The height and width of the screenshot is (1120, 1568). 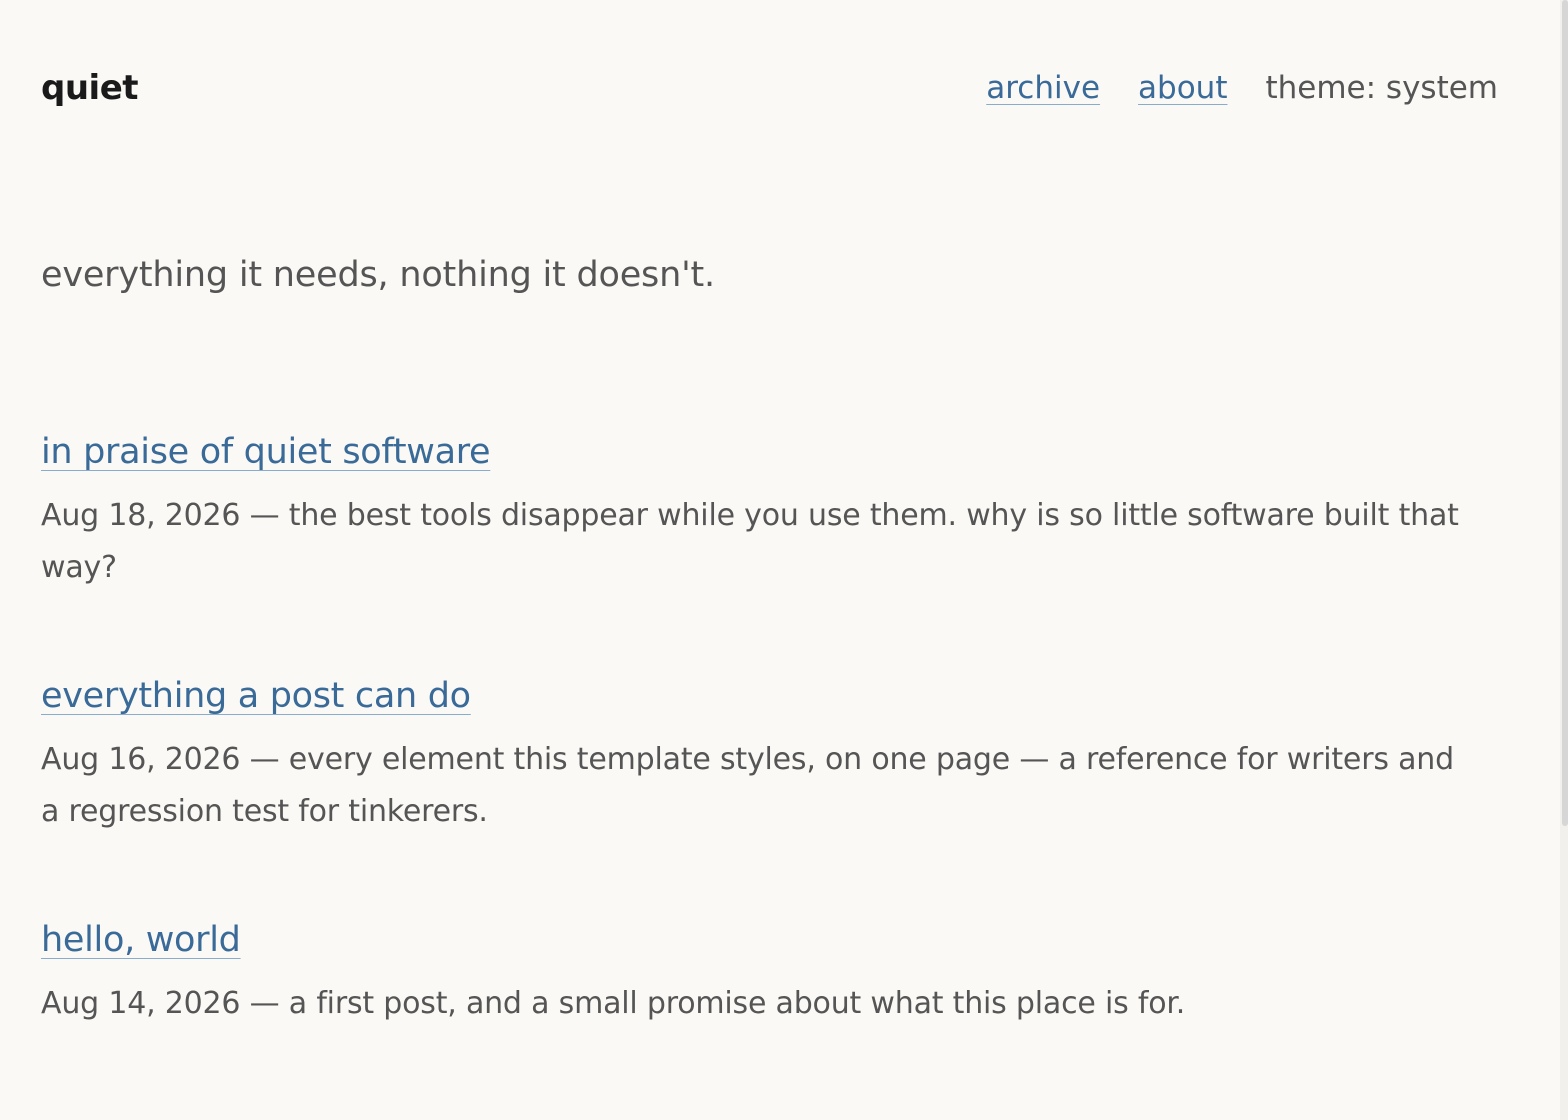 I want to click on scrollbar-thumb, so click(x=1565, y=413).